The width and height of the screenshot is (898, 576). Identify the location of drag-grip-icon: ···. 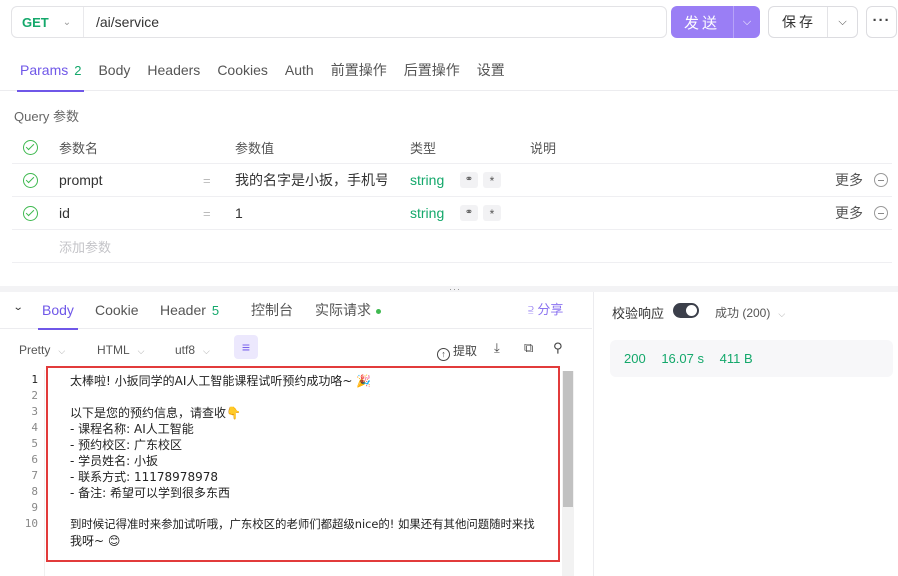
(455, 289).